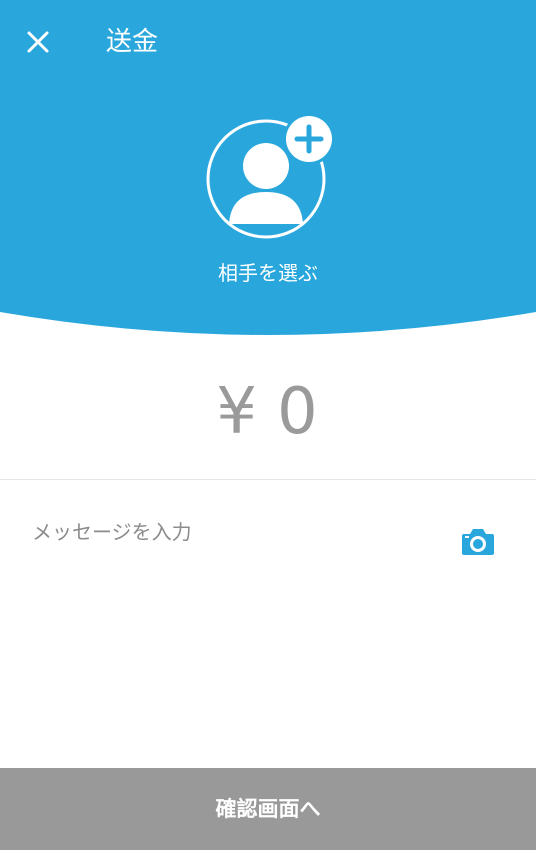  What do you see at coordinates (268, 479) in the screenshot?
I see `divider` at bounding box center [268, 479].